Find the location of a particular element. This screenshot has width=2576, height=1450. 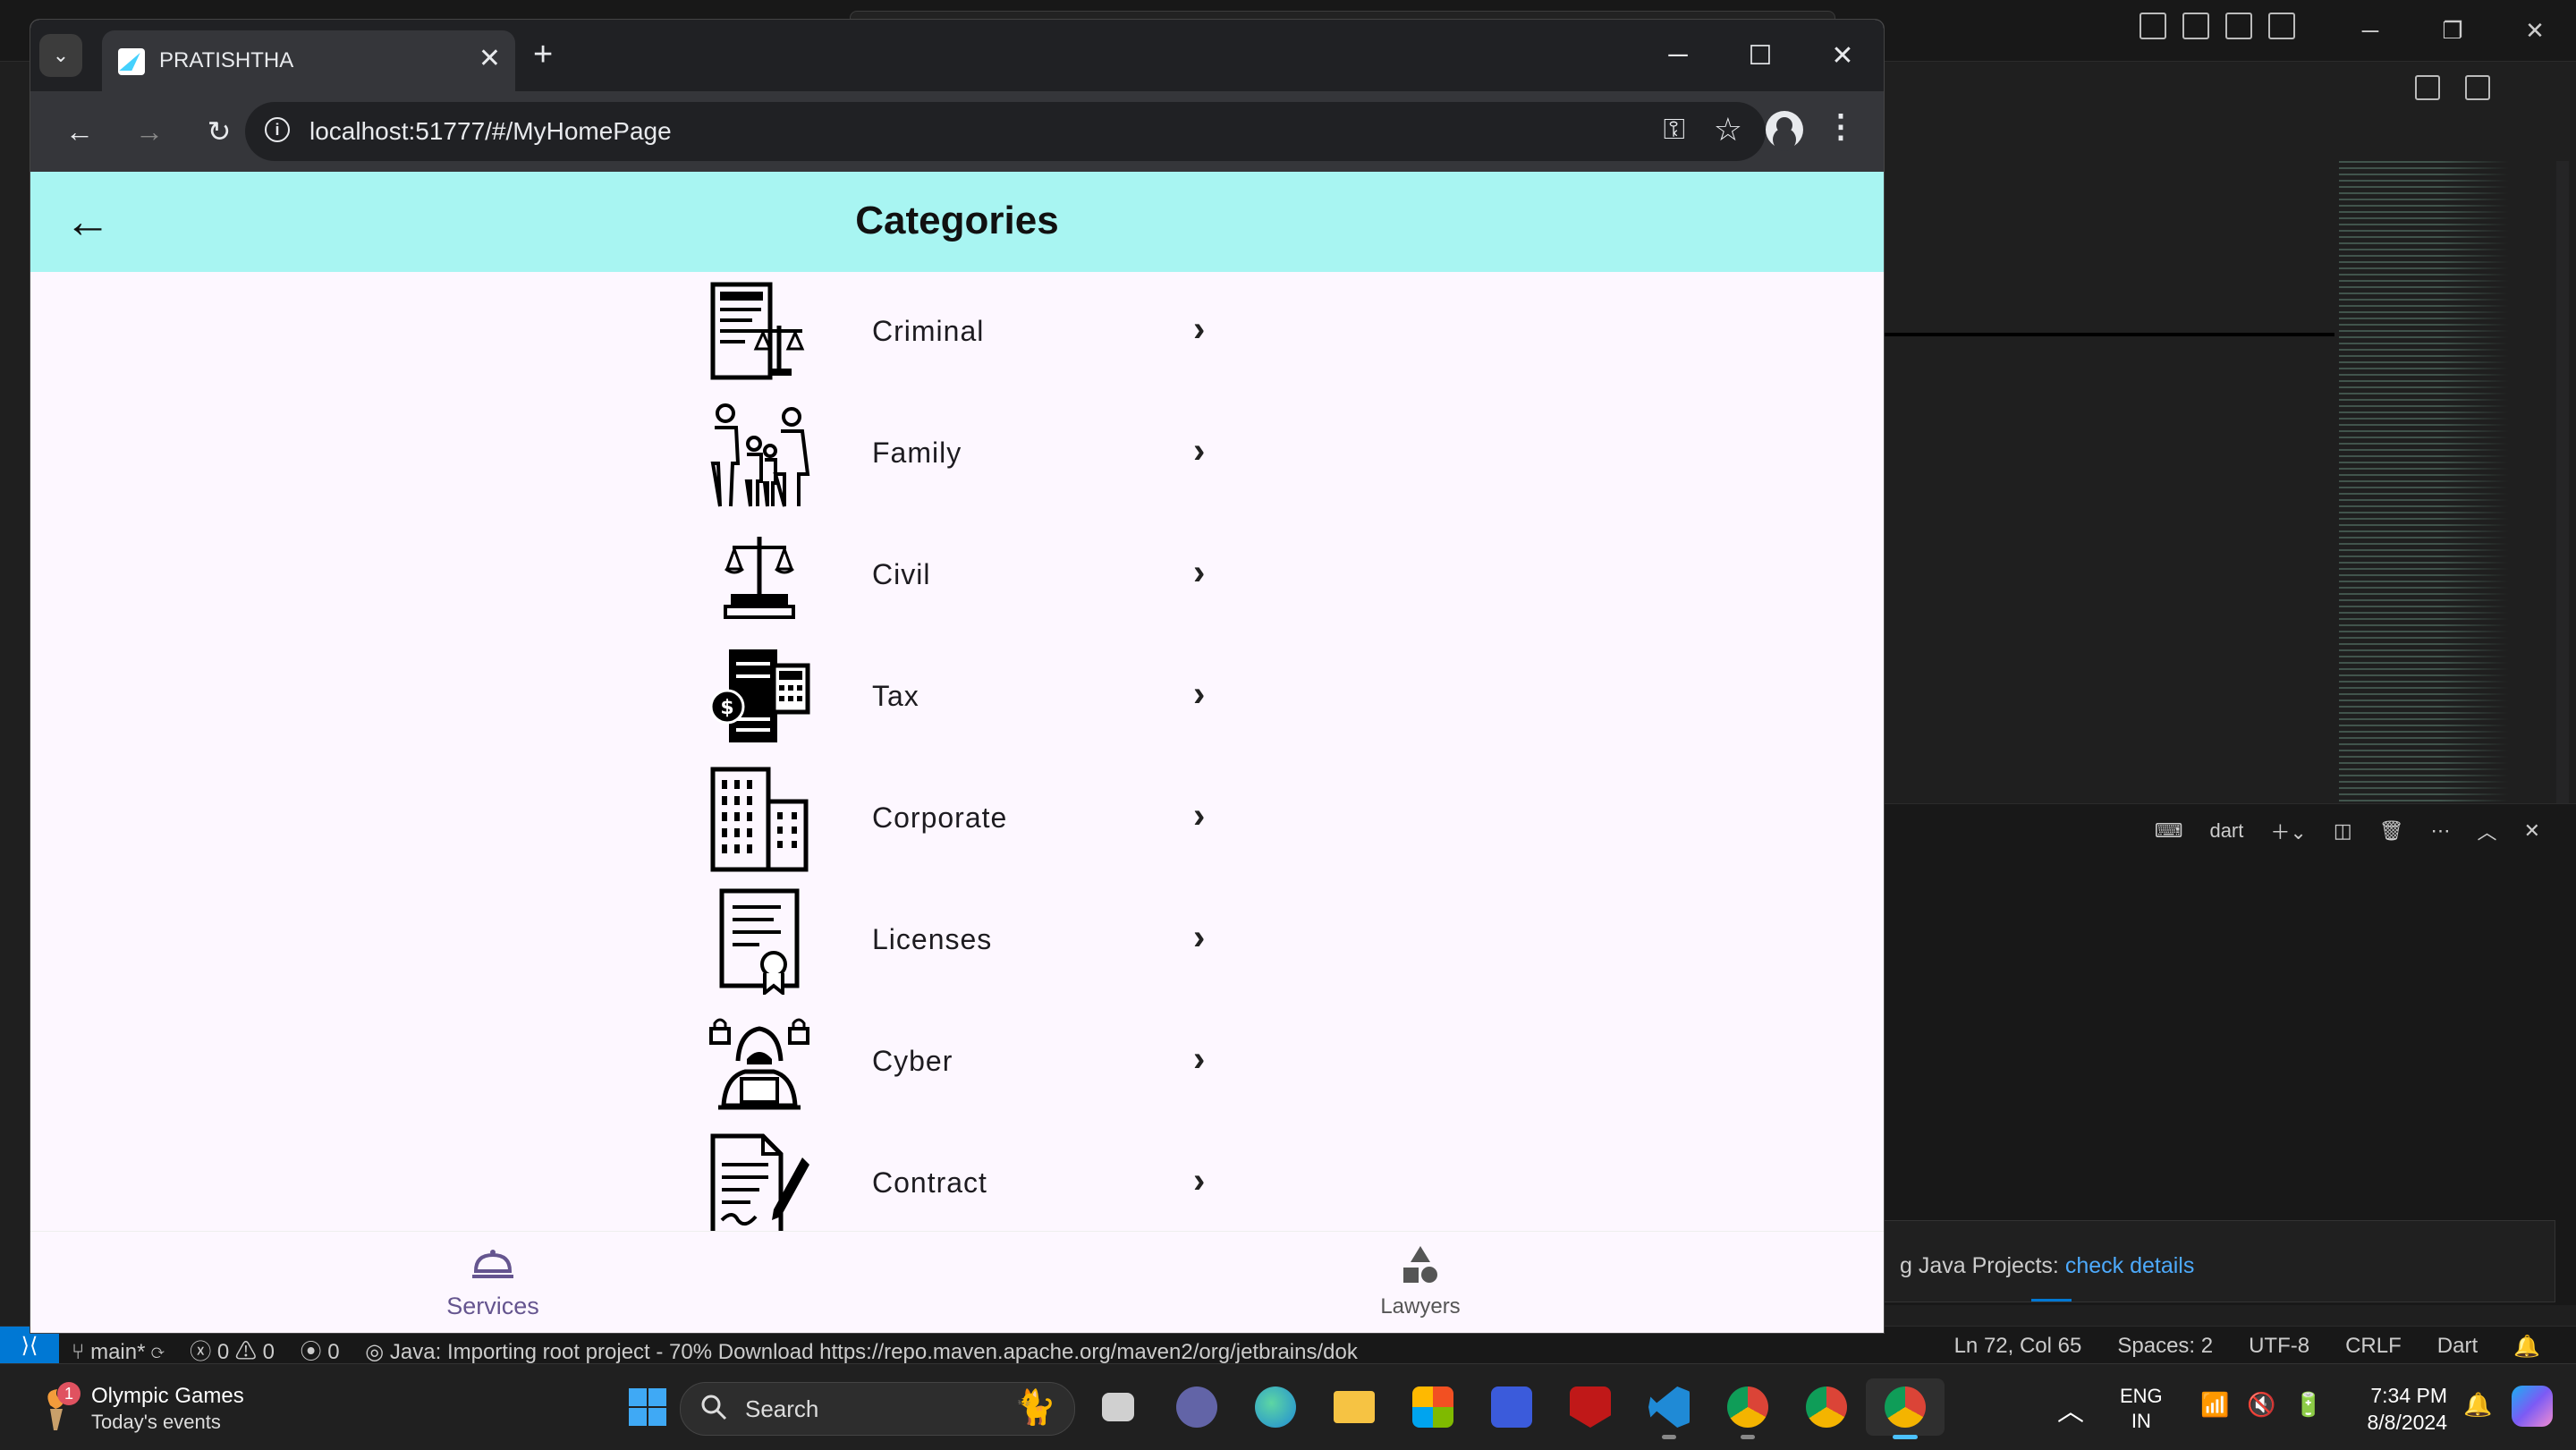

wifi-icon: 📶 is located at coordinates (2214, 1405).